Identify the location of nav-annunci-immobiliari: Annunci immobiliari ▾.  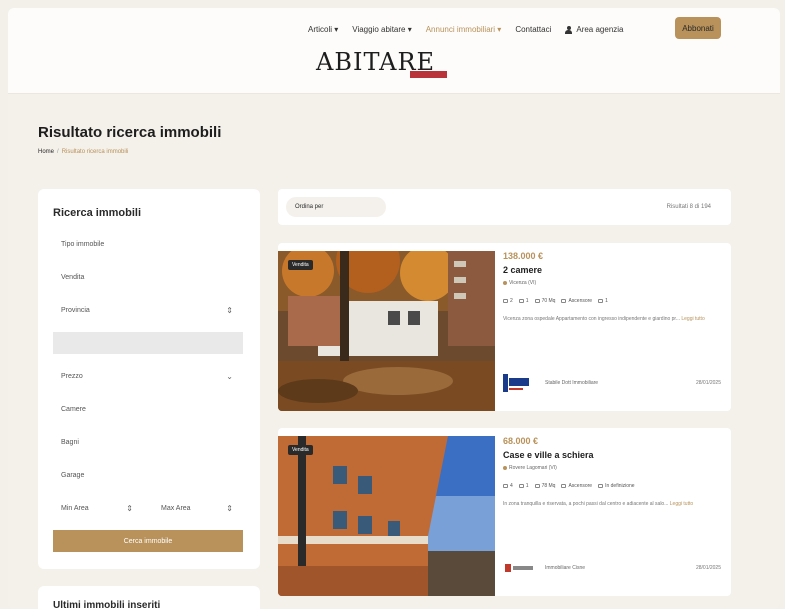
(464, 29).